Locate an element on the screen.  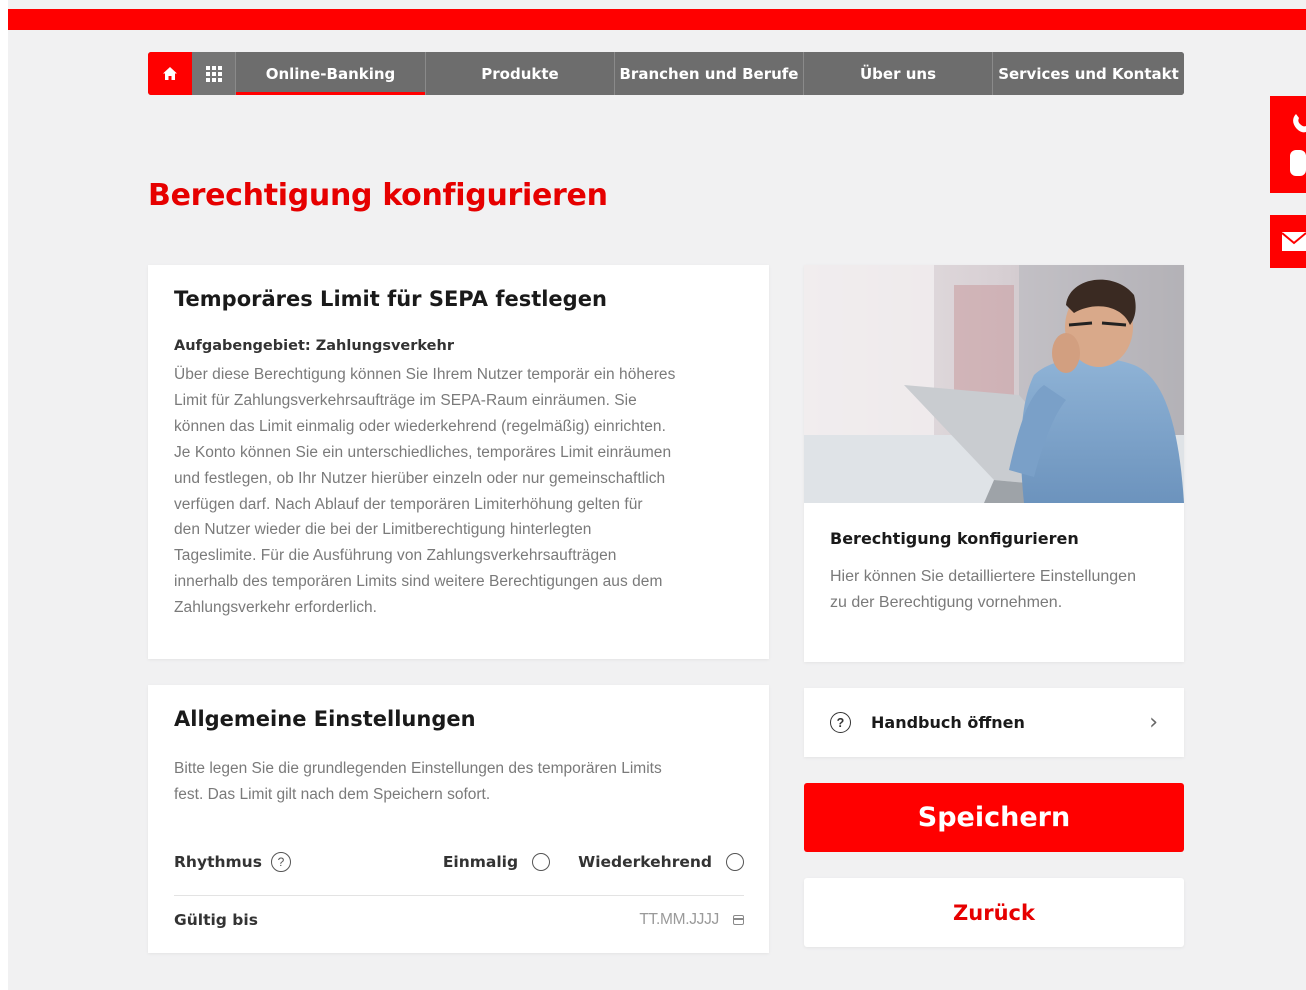
businessman-photo is located at coordinates (994, 384).